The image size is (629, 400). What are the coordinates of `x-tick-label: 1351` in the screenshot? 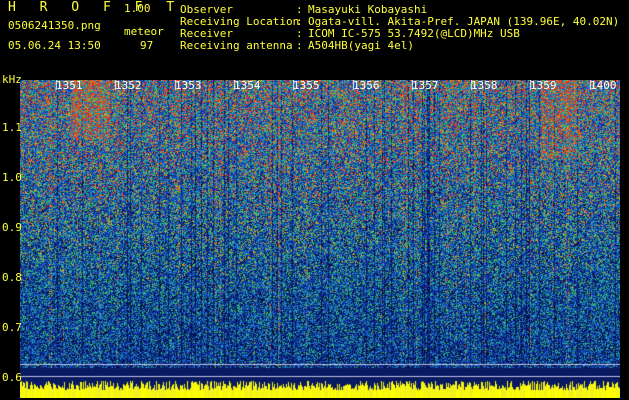 It's located at (69, 85).